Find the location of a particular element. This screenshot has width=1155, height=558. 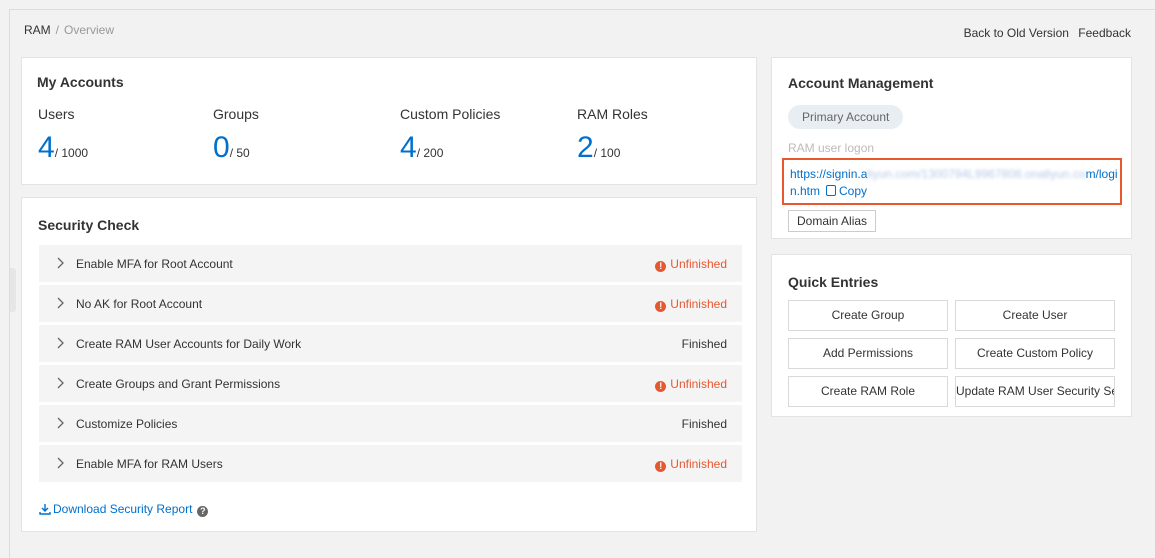

url-part: m/logi is located at coordinates (1101, 174).